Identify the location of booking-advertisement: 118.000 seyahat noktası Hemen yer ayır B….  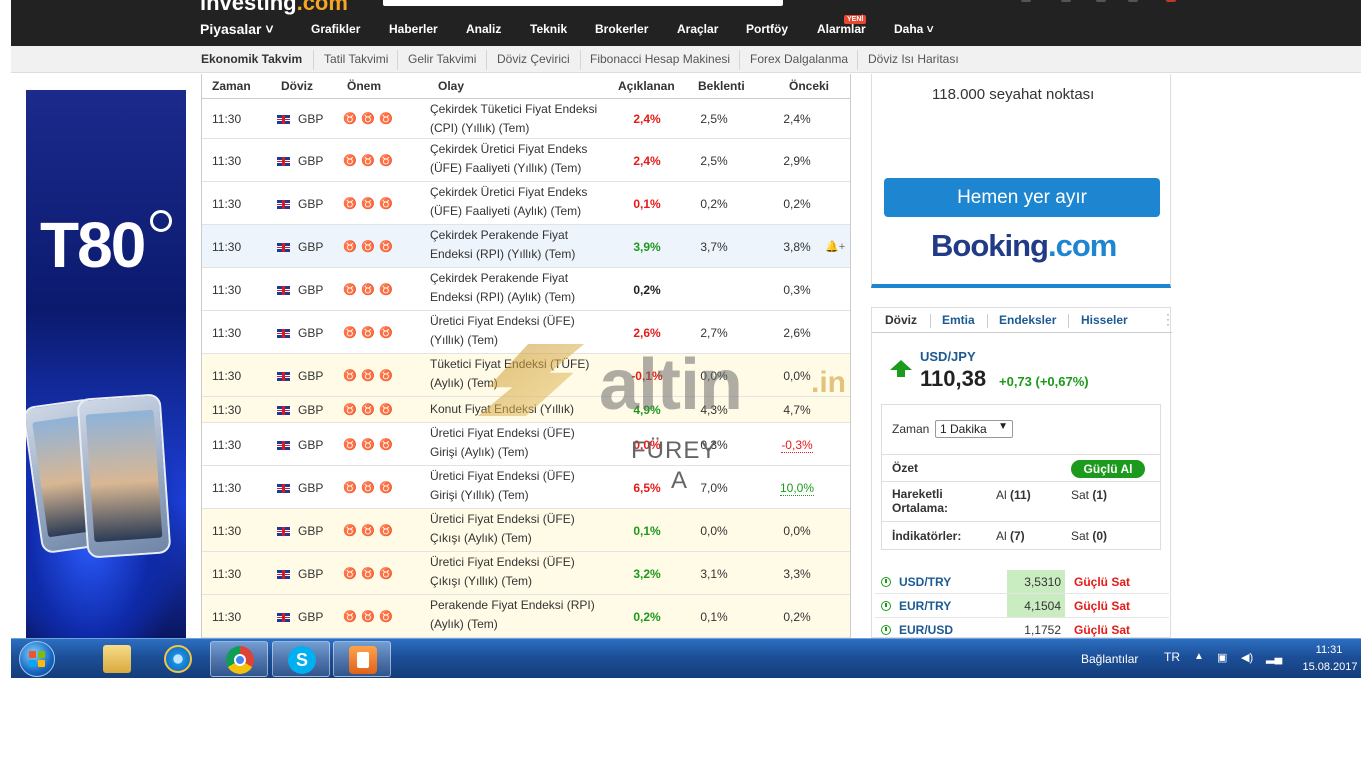
(1021, 181).